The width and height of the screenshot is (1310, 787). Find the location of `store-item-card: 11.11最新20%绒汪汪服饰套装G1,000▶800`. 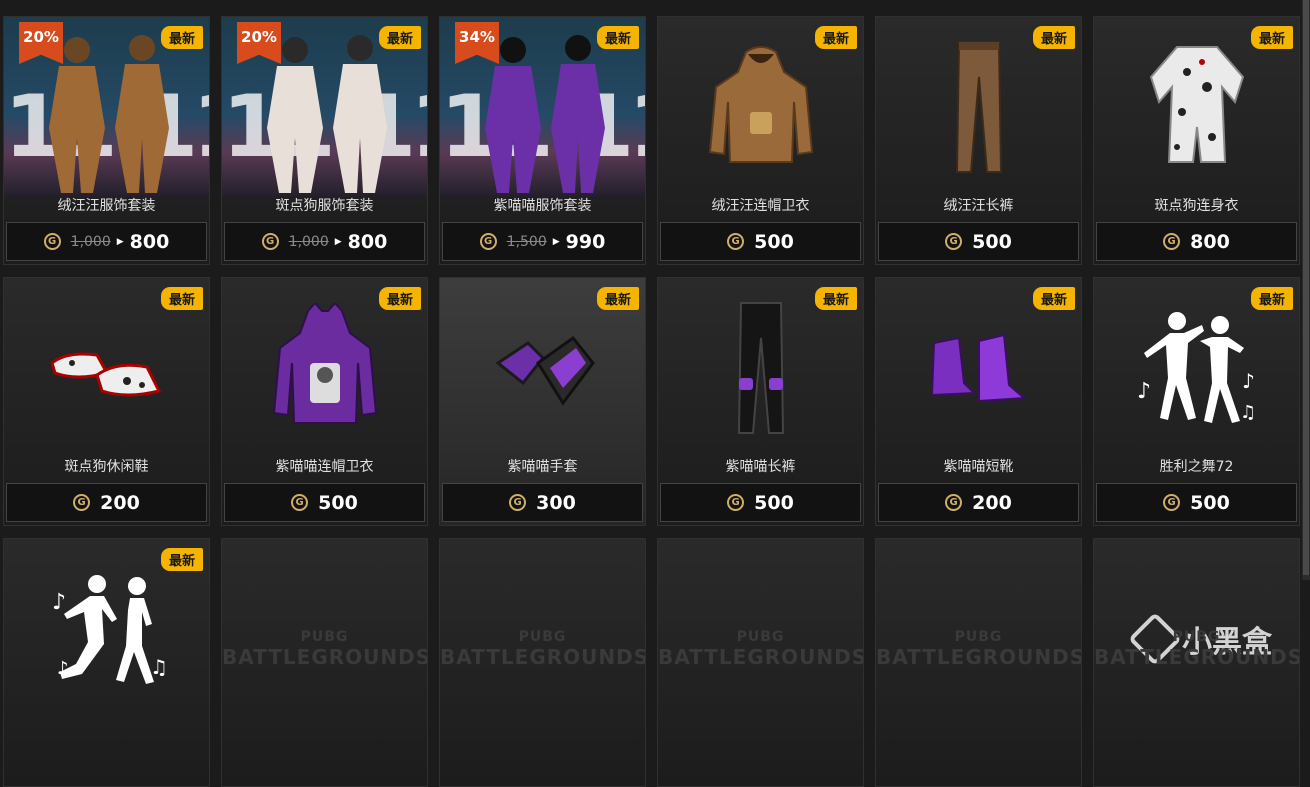

store-item-card: 11.11最新20%绒汪汪服饰套装G1,000▶800 is located at coordinates (106, 140).